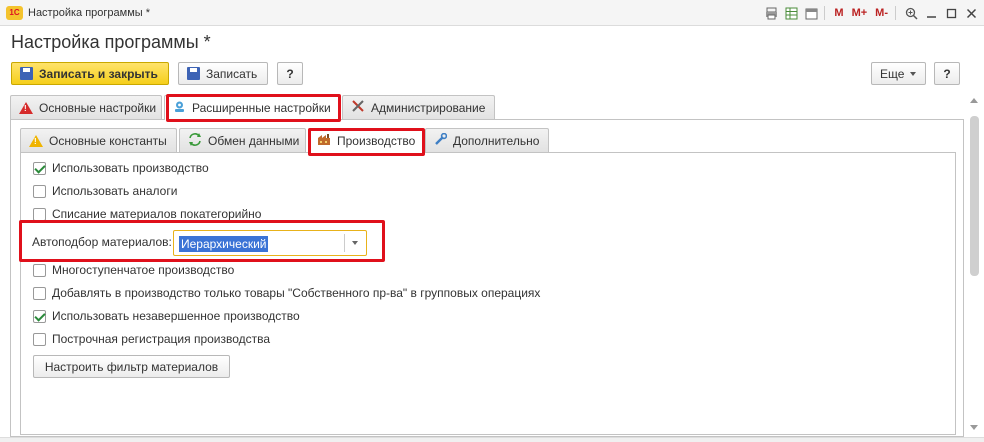 This screenshot has width=984, height=442. Describe the element at coordinates (811, 13) in the screenshot. I see `calendar-icon` at that location.